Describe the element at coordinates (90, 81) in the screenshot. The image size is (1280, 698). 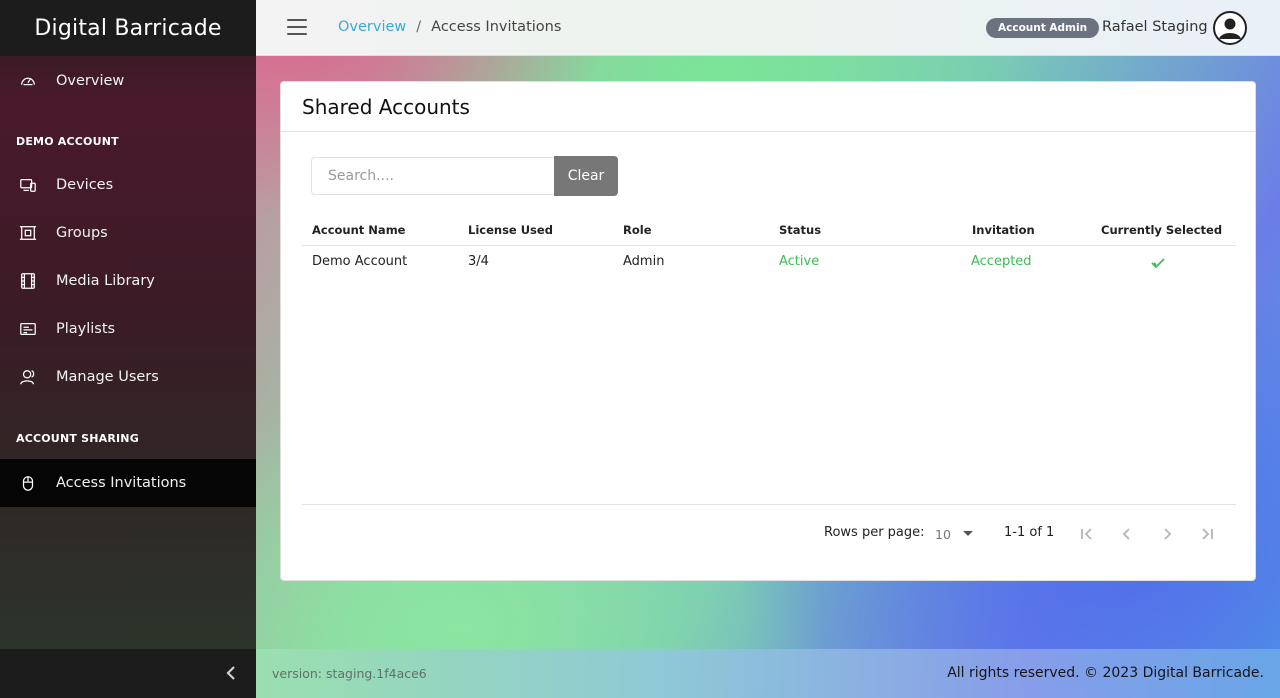
I see `sidebar-item-label: Overview` at that location.